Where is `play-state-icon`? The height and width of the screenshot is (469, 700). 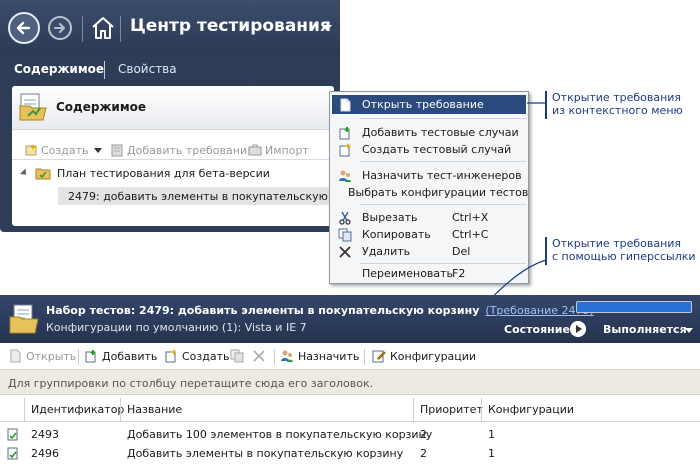 play-state-icon is located at coordinates (578, 329).